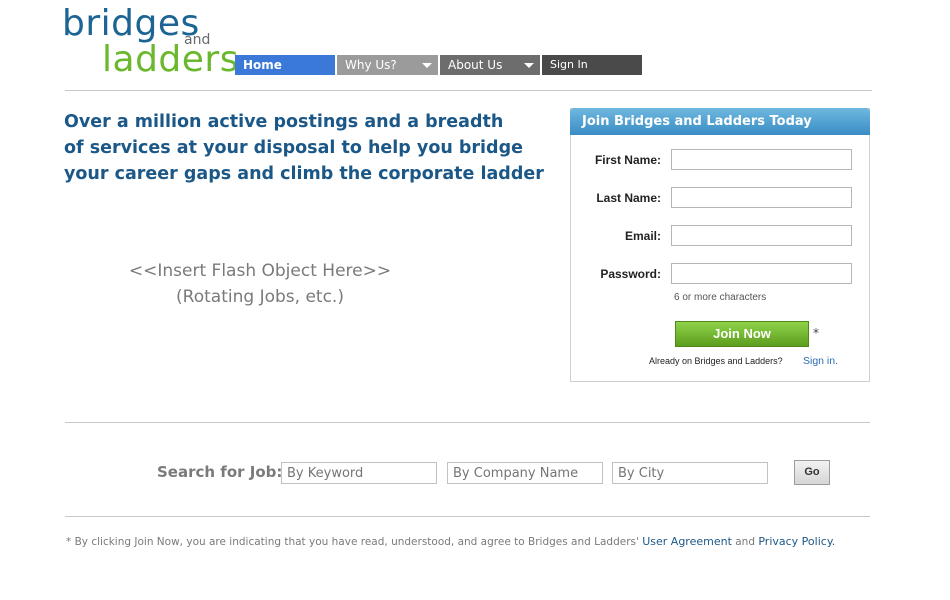 The height and width of the screenshot is (600, 950). I want to click on logo-bridges-text: bridges, so click(131, 23).